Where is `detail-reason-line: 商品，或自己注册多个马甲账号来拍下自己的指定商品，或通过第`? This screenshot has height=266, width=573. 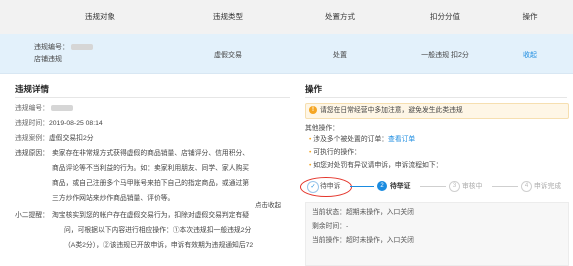
detail-reason-line: 商品，或自己注册多个马甲账号来拍下自己的指定商品，或通过第 is located at coordinates (151, 183).